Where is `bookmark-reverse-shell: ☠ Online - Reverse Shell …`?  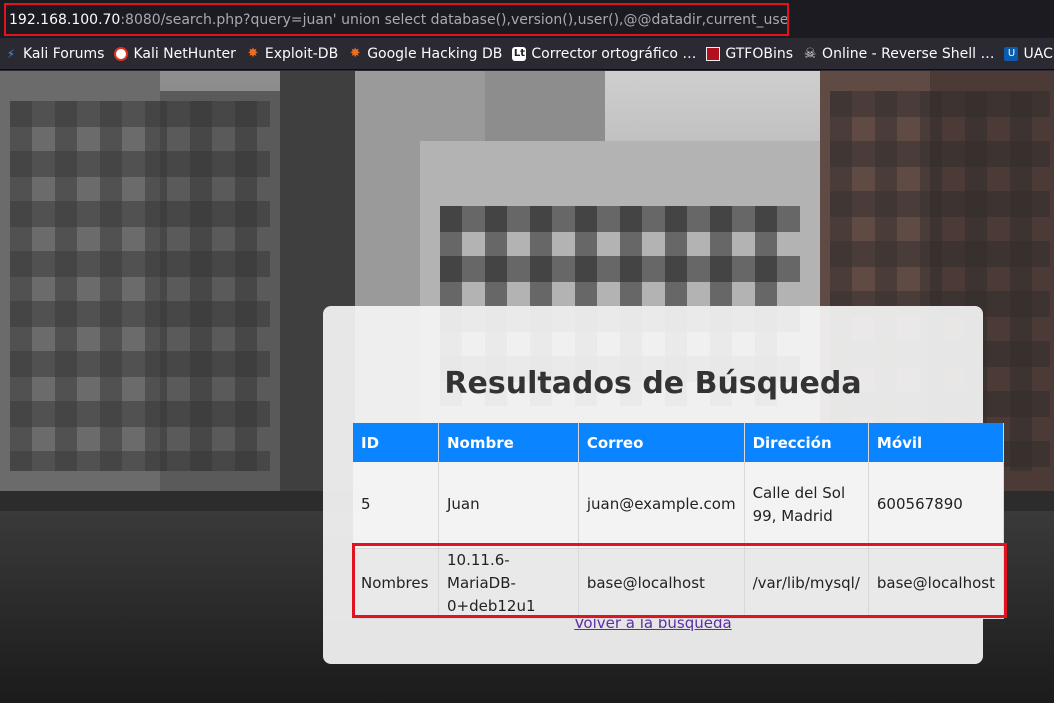
bookmark-reverse-shell: ☠ Online - Reverse Shell … is located at coordinates (899, 54).